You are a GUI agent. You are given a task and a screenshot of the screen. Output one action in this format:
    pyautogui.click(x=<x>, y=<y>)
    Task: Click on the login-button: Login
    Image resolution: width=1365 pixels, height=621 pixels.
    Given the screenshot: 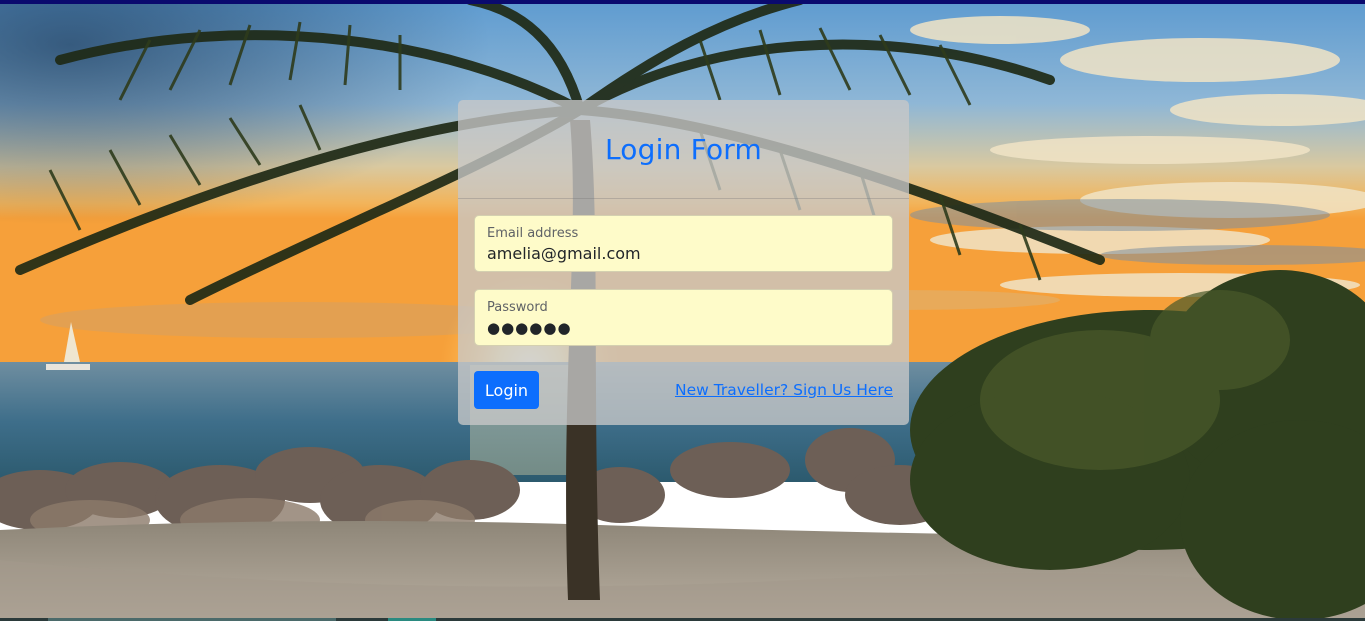 What is the action you would take?
    pyautogui.click(x=506, y=390)
    